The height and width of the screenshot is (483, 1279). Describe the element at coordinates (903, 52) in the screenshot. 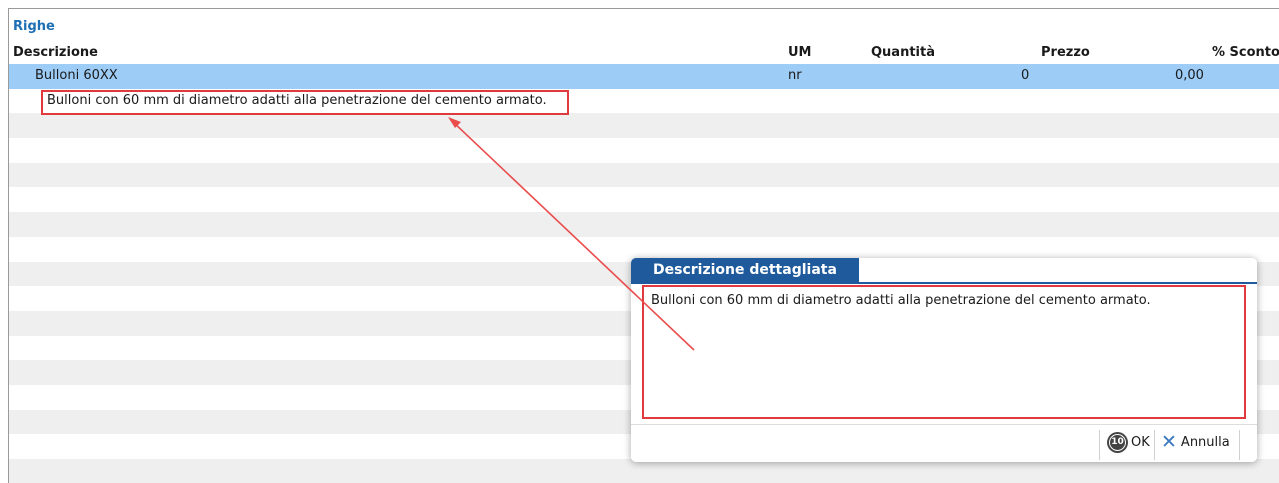

I see `column-header-quantita: Quantità` at that location.